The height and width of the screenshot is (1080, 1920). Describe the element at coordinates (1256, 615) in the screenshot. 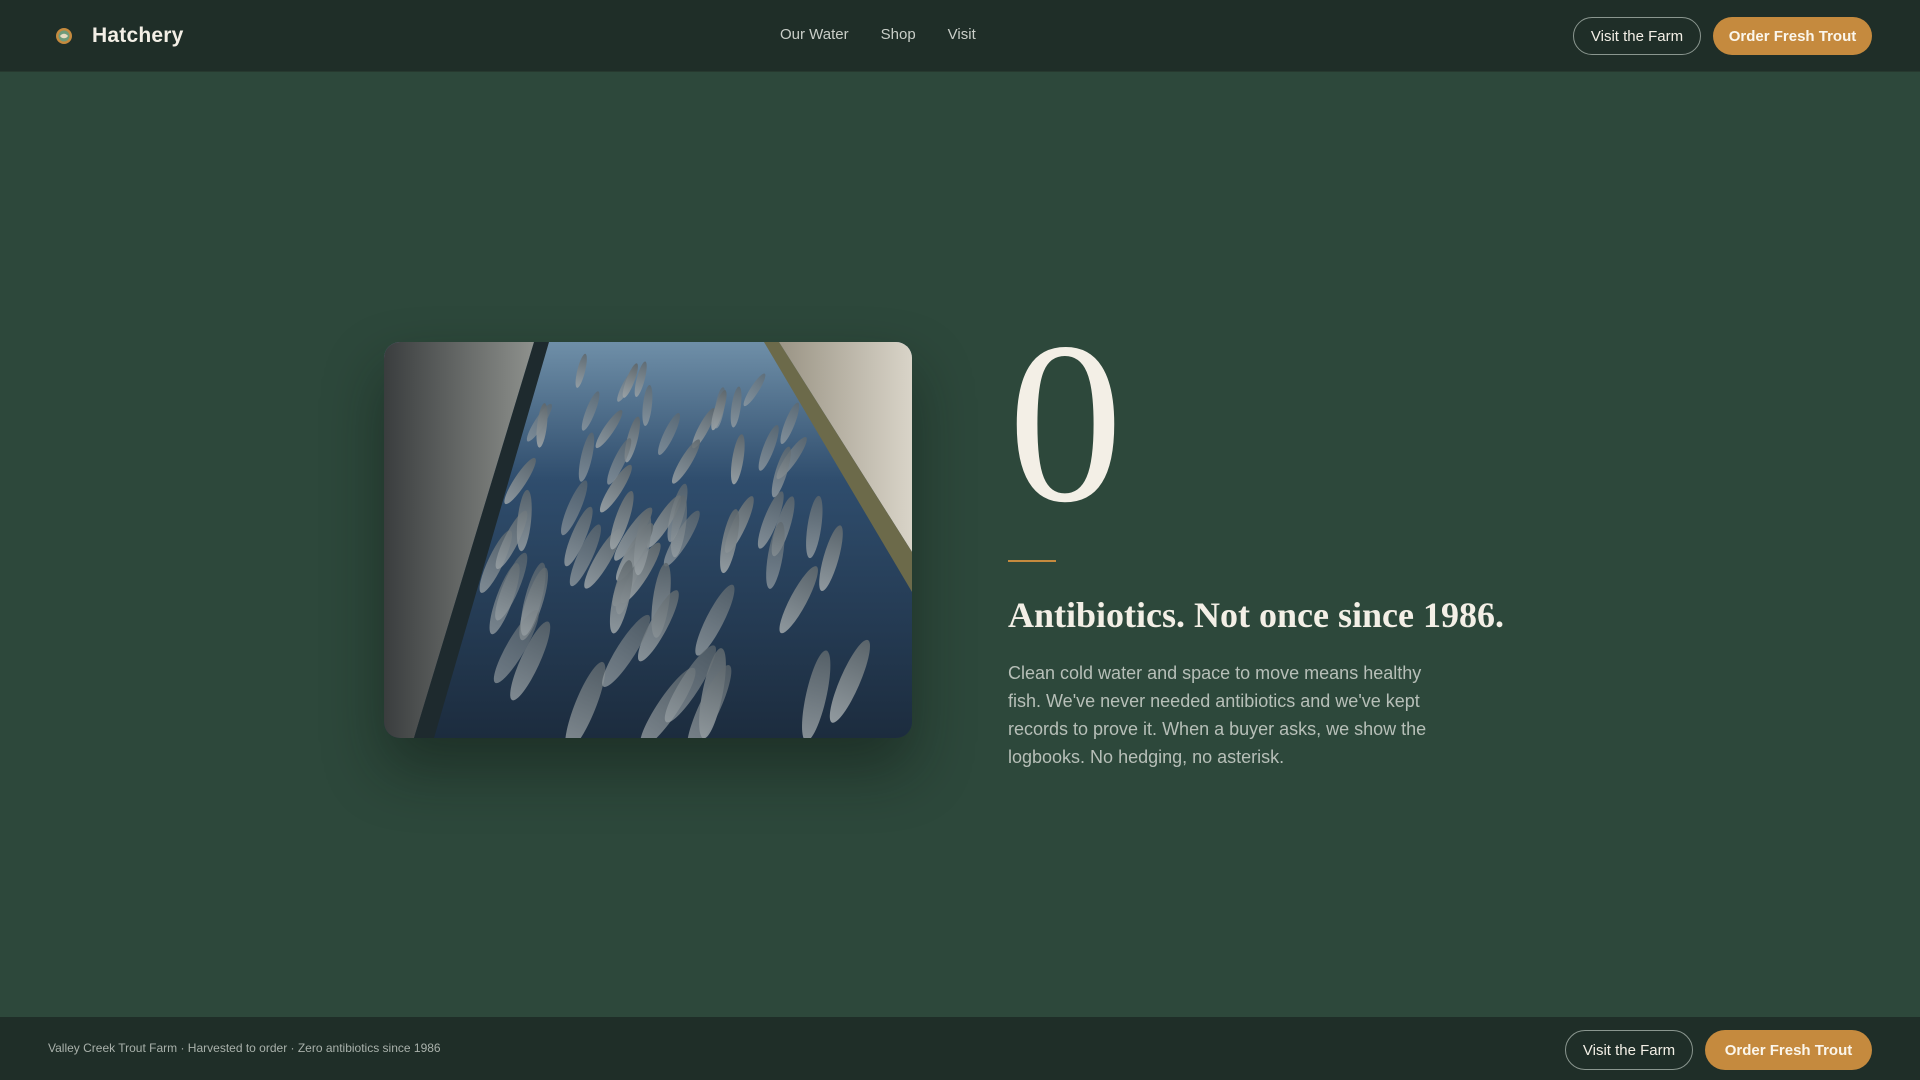

I see `stat-headline: Antibiotics. Not once since 1986.` at that location.